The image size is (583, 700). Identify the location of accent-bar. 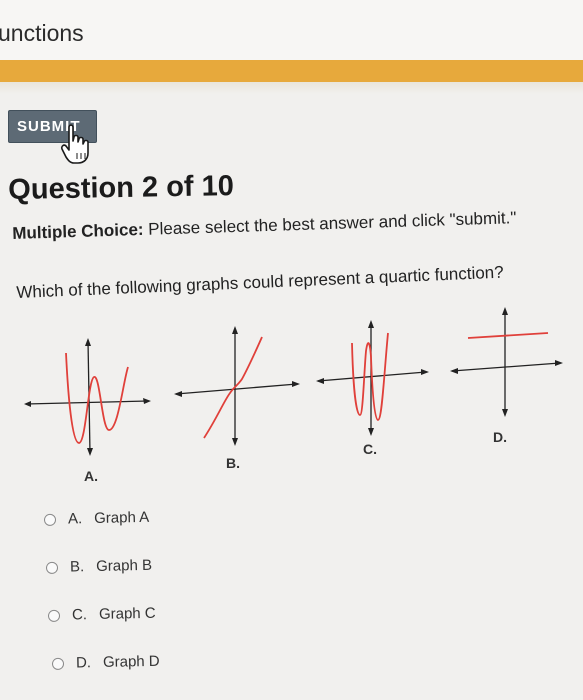
(291, 71).